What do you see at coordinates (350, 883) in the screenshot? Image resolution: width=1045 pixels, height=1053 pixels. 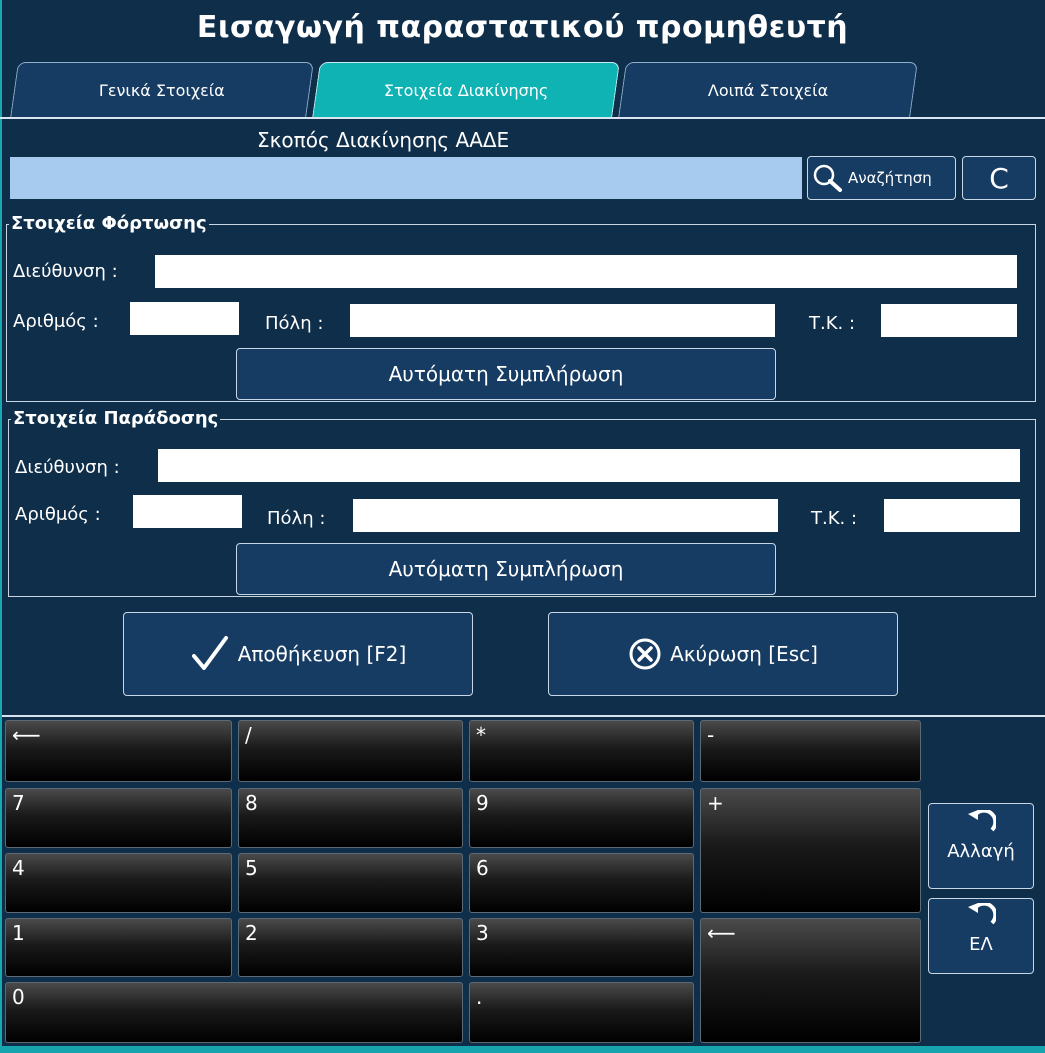 I see `key-5: 5` at bounding box center [350, 883].